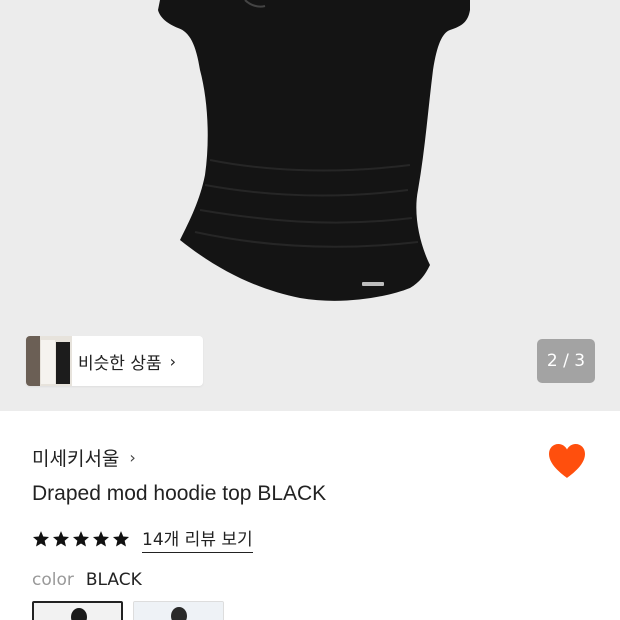  I want to click on color-label: color, so click(53, 580).